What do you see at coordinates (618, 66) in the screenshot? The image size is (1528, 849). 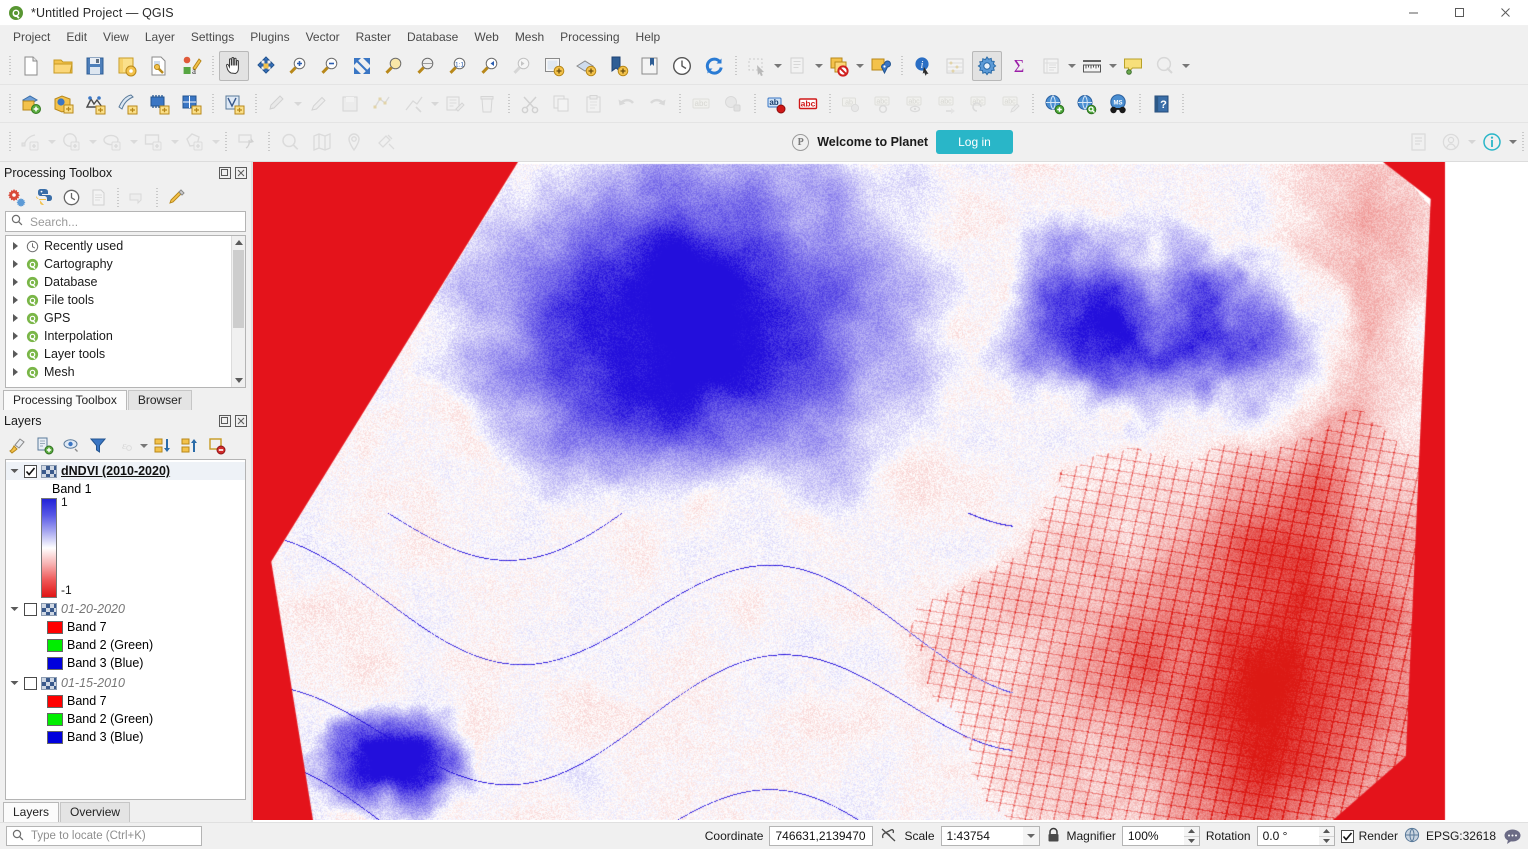 I see `new-bookmark-icon` at bounding box center [618, 66].